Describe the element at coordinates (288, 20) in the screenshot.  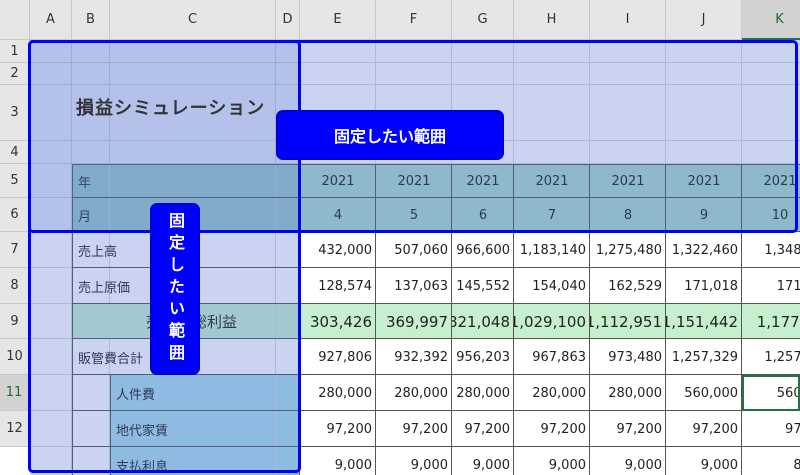
I see `column-header-d: D` at that location.